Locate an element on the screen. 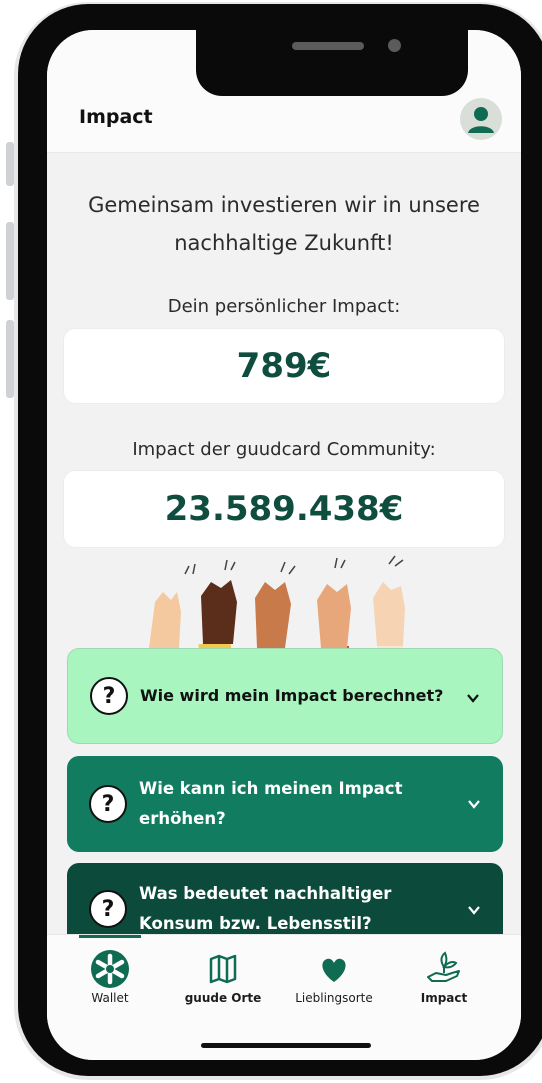 The image size is (542, 1083). nav-label: Wallet is located at coordinates (110, 998).